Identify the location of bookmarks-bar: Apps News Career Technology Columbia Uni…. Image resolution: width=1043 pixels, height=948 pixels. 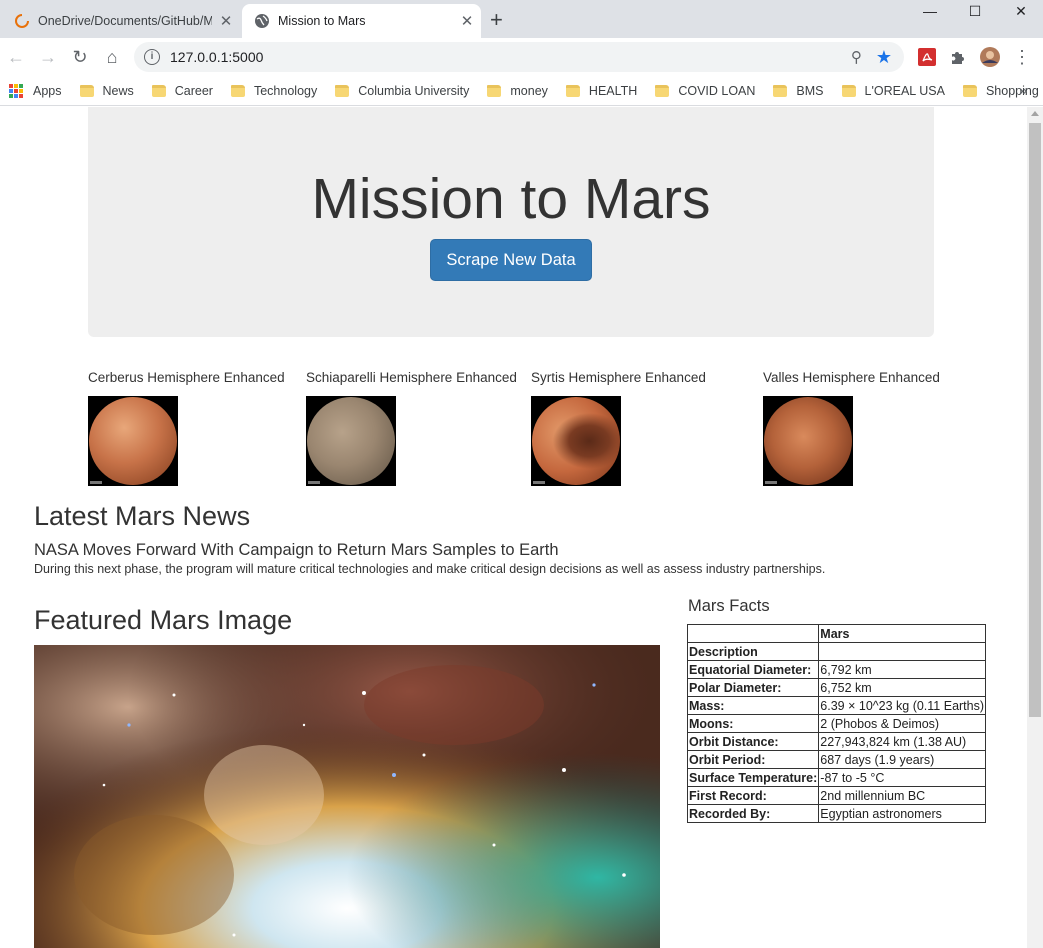
(521, 91).